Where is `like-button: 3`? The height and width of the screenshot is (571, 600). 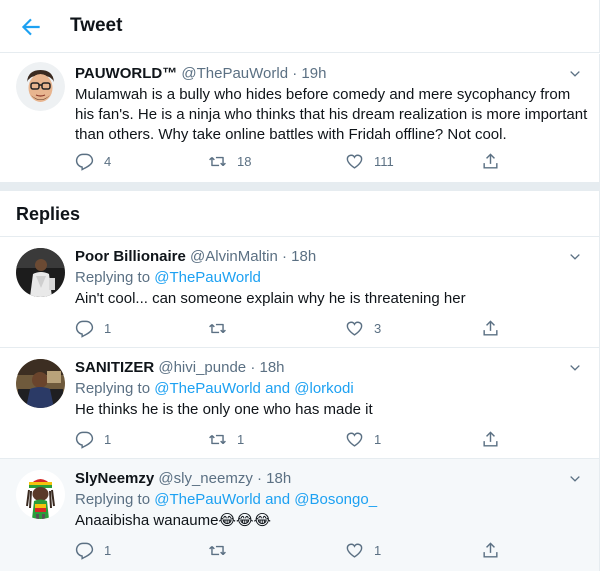 like-button: 3 is located at coordinates (363, 328).